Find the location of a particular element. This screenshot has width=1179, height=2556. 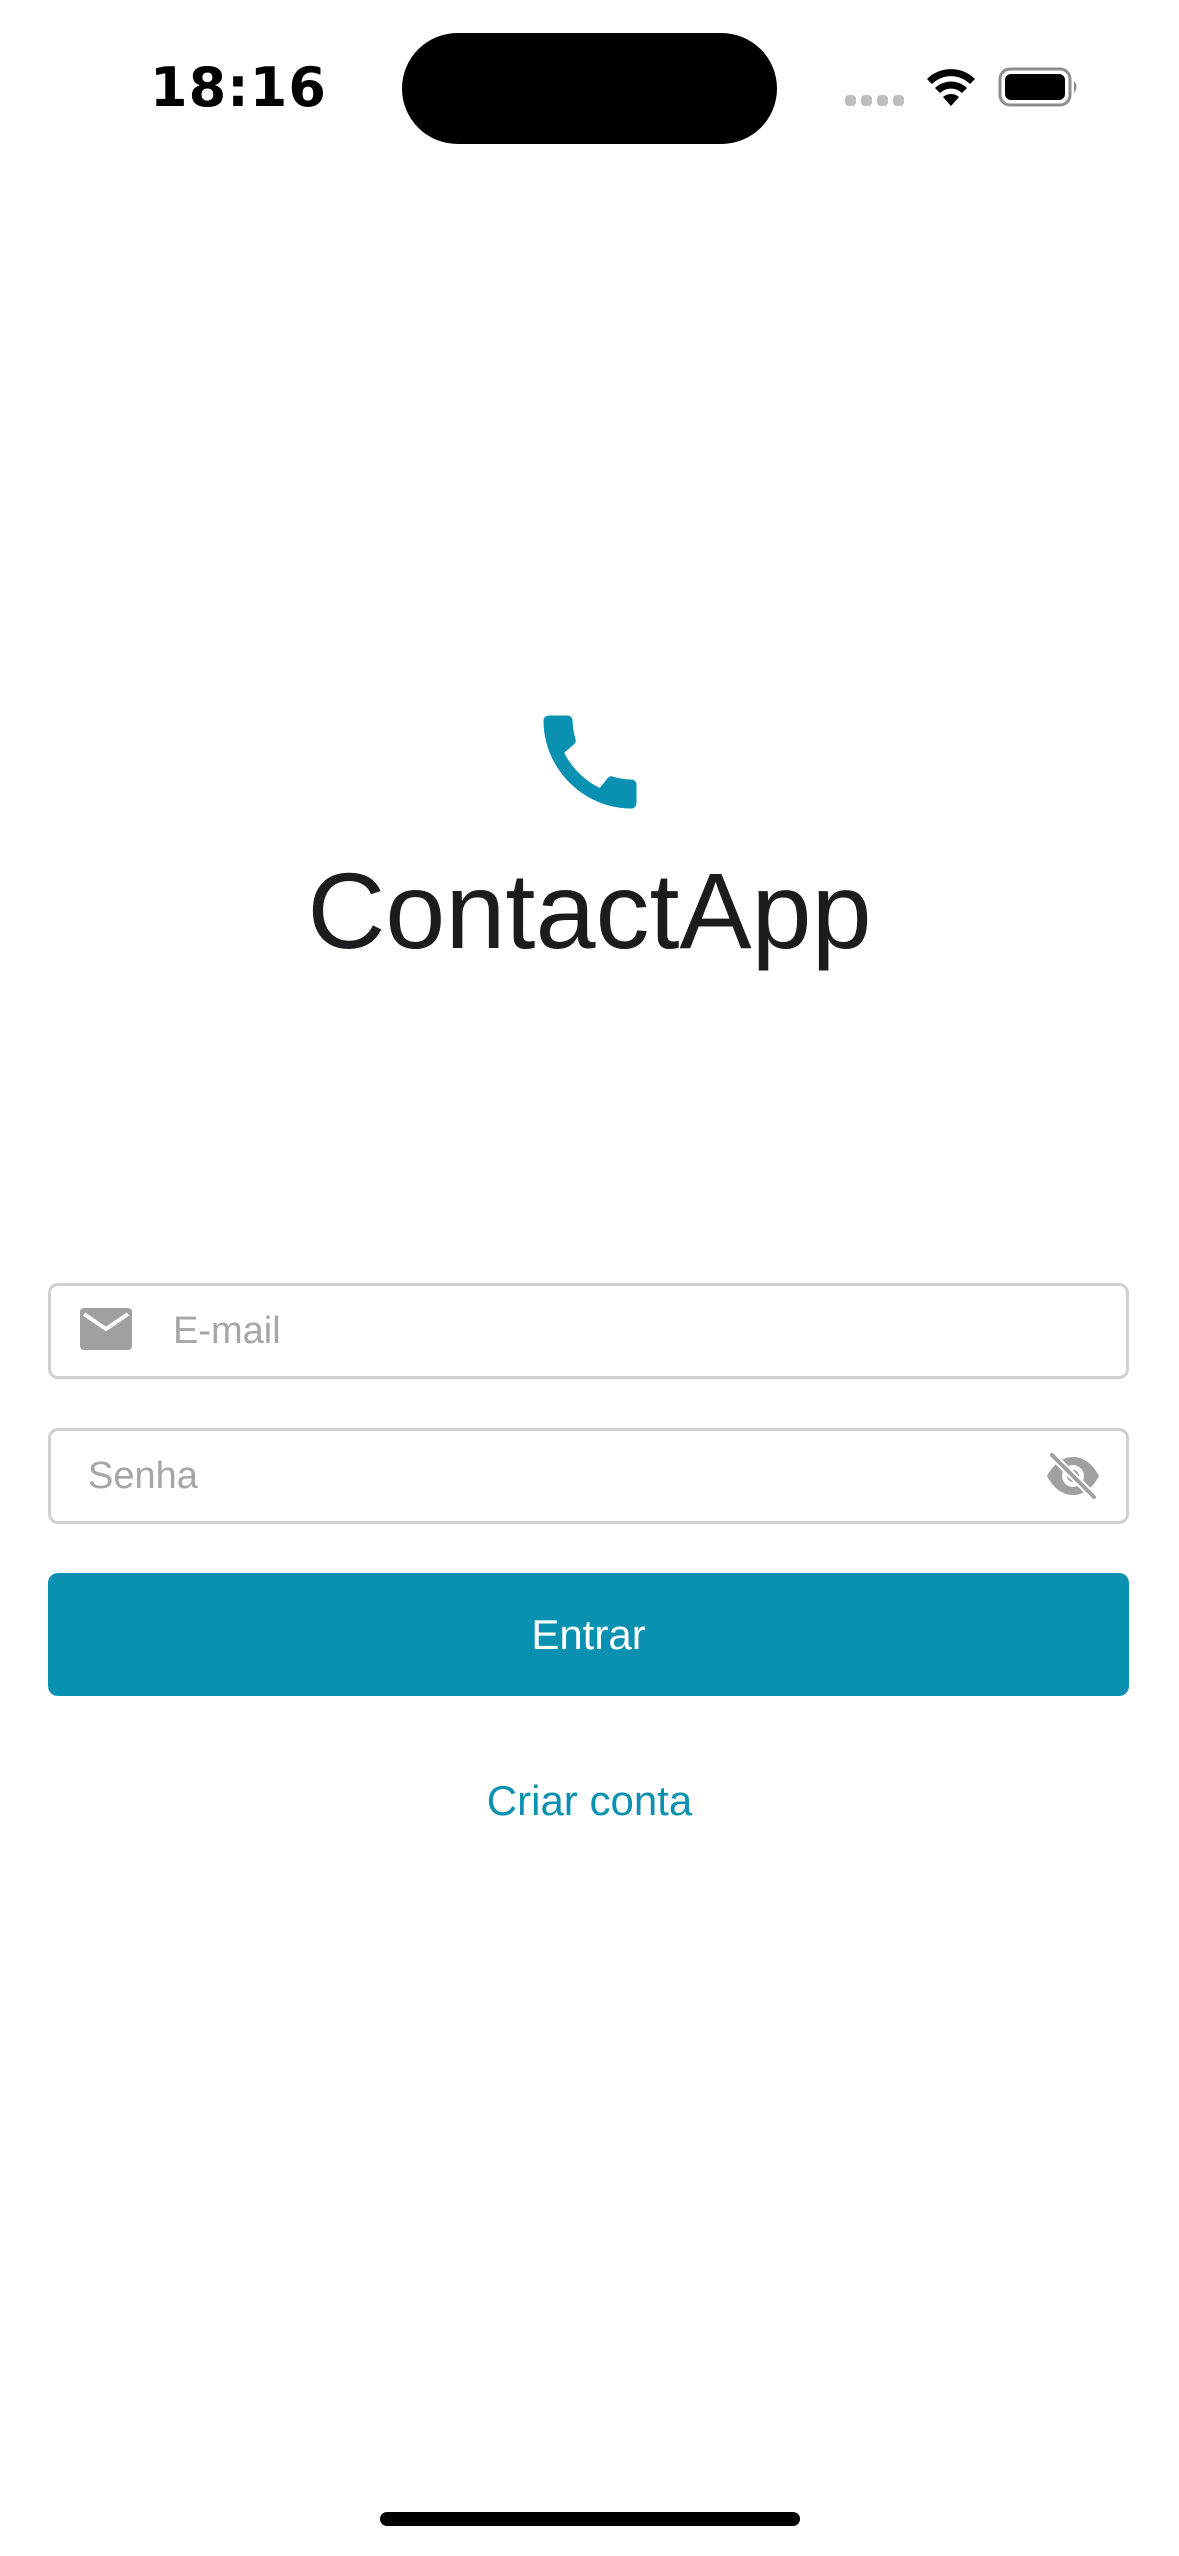

status-bar: 18:16 is located at coordinates (589, 85).